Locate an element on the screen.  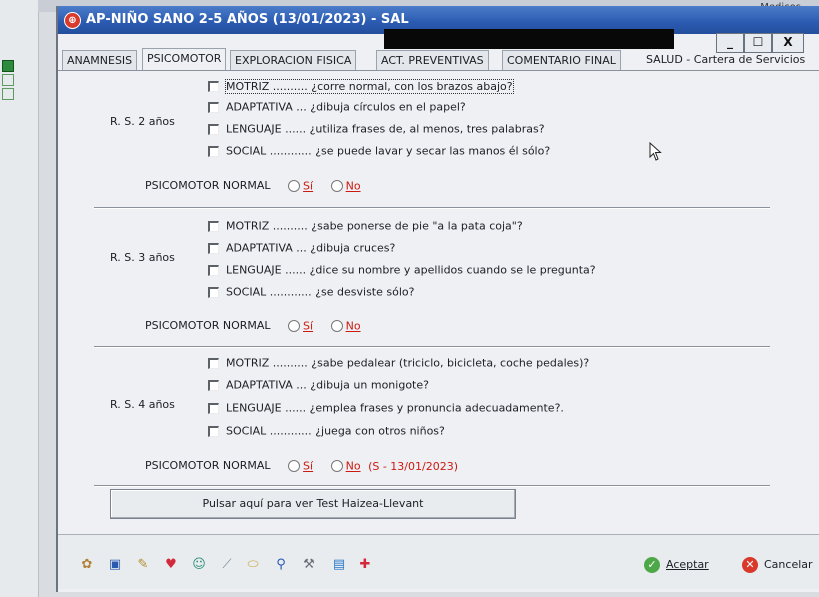
tab-act-preventivas: ACT. PREVENTIVAS is located at coordinates (432, 60).